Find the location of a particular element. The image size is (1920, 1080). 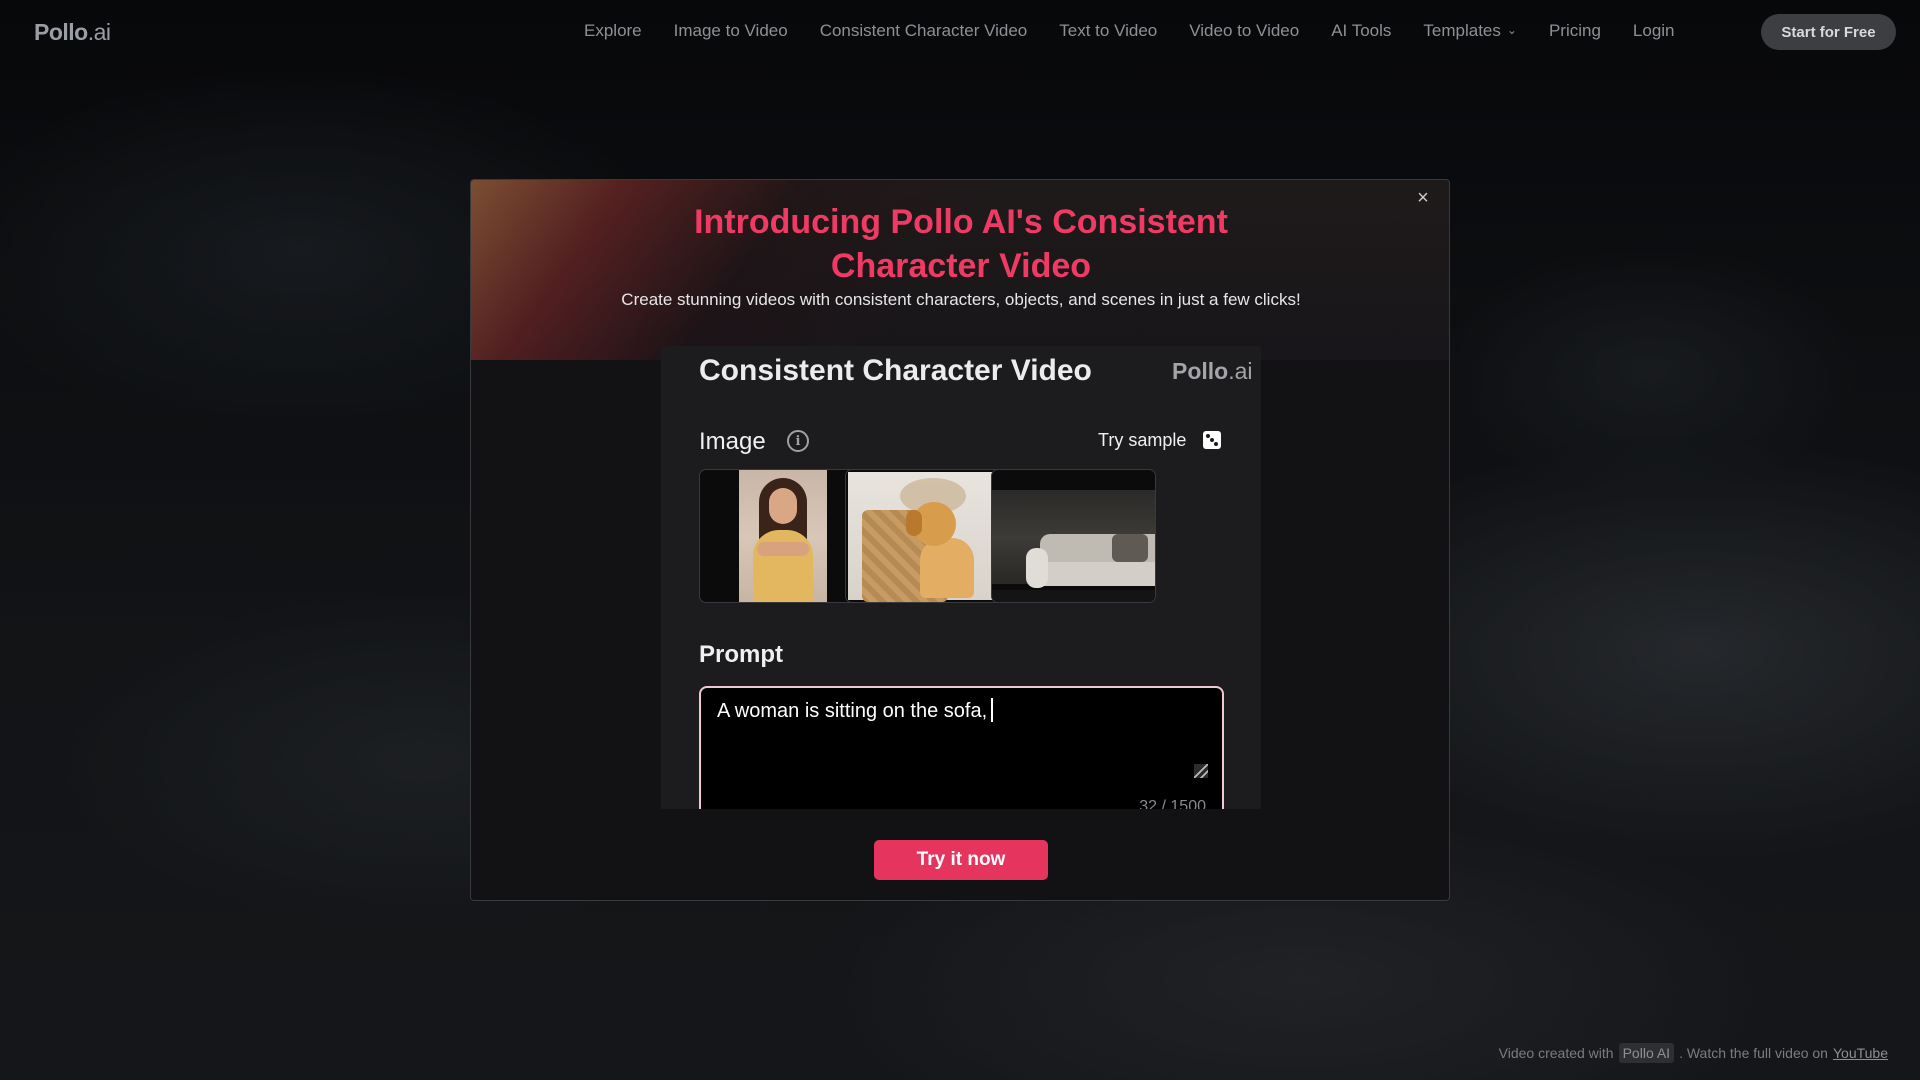

character-counter: 32 / 1500 is located at coordinates (1172, 803).